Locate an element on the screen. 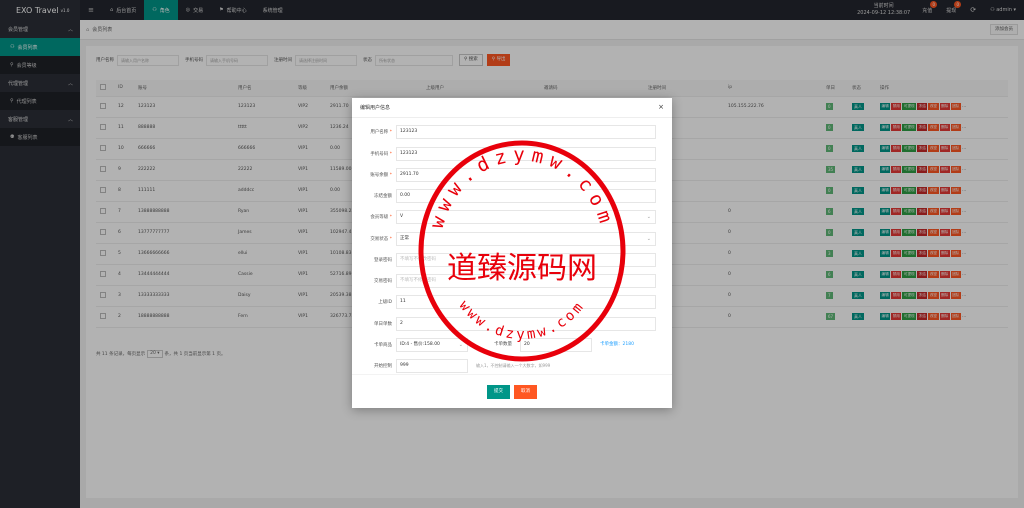 Image resolution: width=1024 pixels, height=508 pixels. balance-label: 账号余额 * is located at coordinates (374, 175).